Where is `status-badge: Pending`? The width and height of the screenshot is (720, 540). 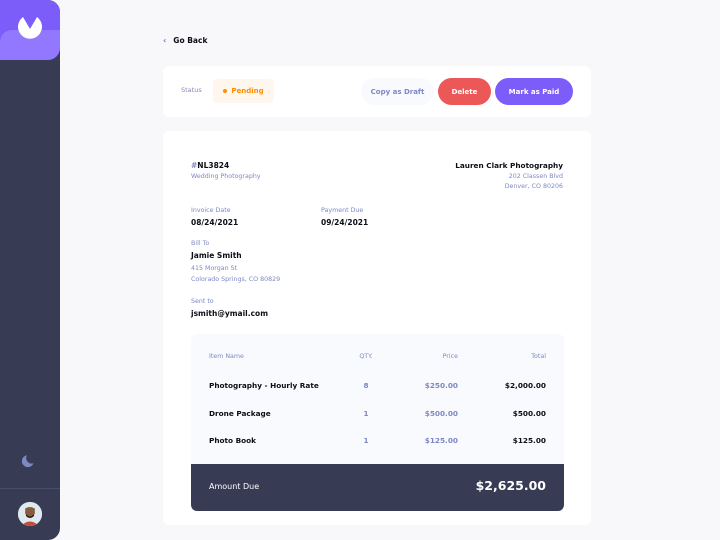
status-badge: Pending is located at coordinates (243, 91).